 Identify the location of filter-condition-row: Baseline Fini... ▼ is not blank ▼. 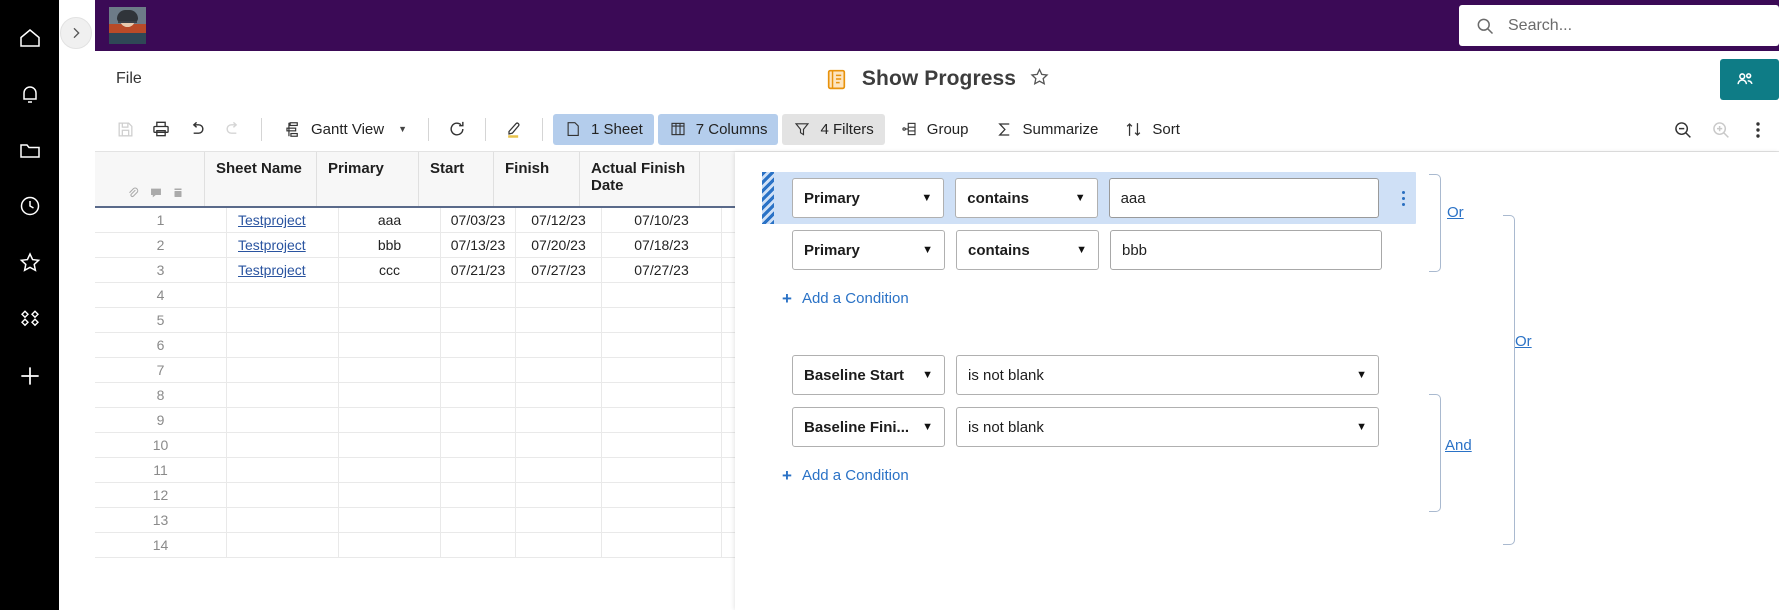
(1257, 427).